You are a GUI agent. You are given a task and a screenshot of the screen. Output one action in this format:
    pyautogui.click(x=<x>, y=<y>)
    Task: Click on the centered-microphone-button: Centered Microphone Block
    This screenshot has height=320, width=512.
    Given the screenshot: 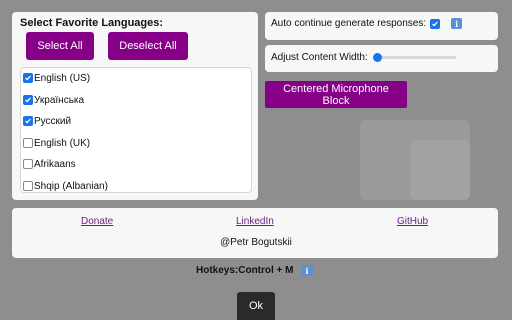 What is the action you would take?
    pyautogui.click(x=336, y=94)
    